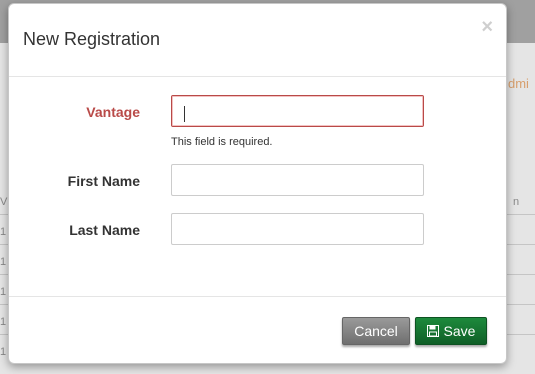 This screenshot has width=535, height=374. I want to click on cancel-button-label: Cancel, so click(376, 331).